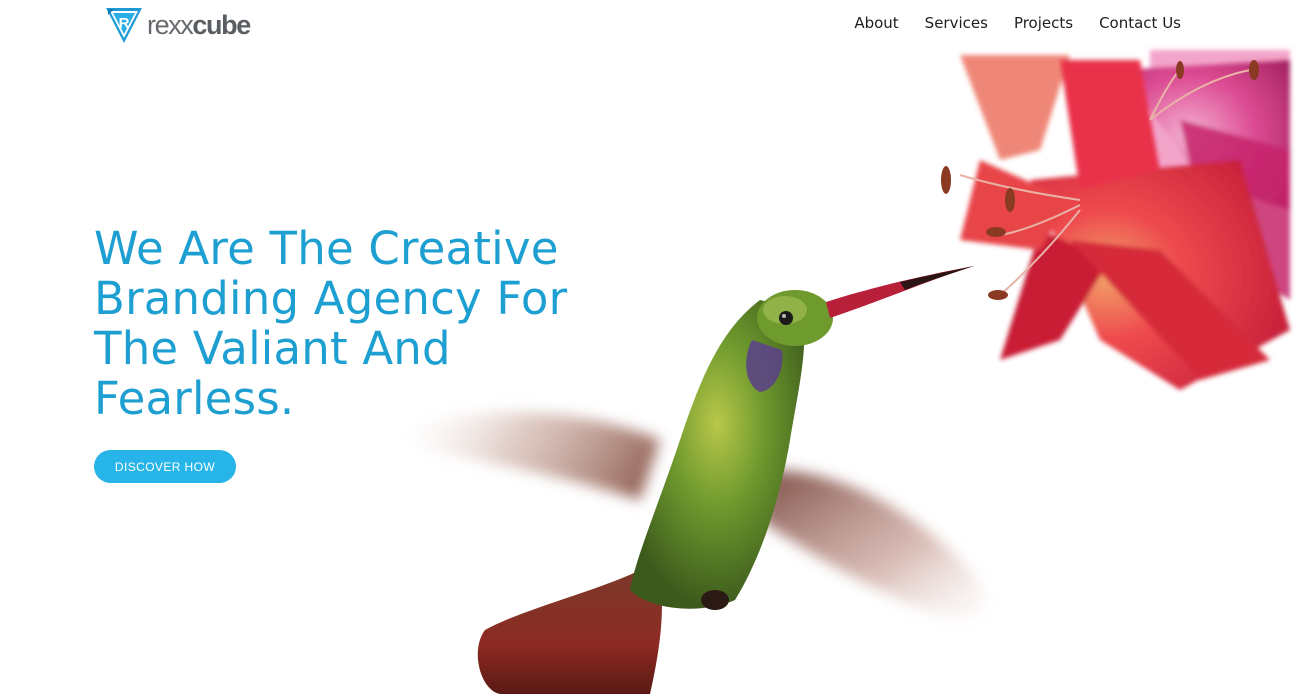 The width and height of the screenshot is (1304, 694). What do you see at coordinates (170, 24) in the screenshot?
I see `brand-name-light: rexx` at bounding box center [170, 24].